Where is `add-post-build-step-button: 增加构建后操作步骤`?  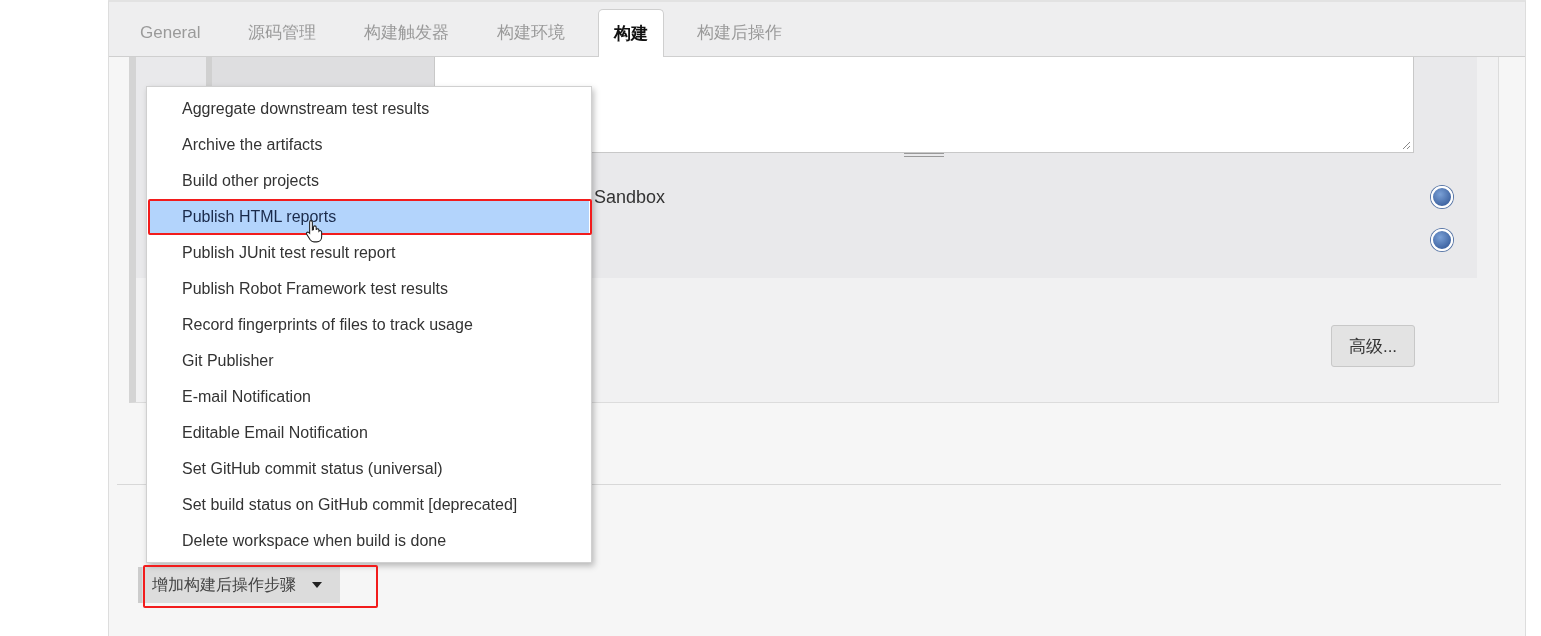
add-post-build-step-button: 增加构建后操作步骤 is located at coordinates (239, 585).